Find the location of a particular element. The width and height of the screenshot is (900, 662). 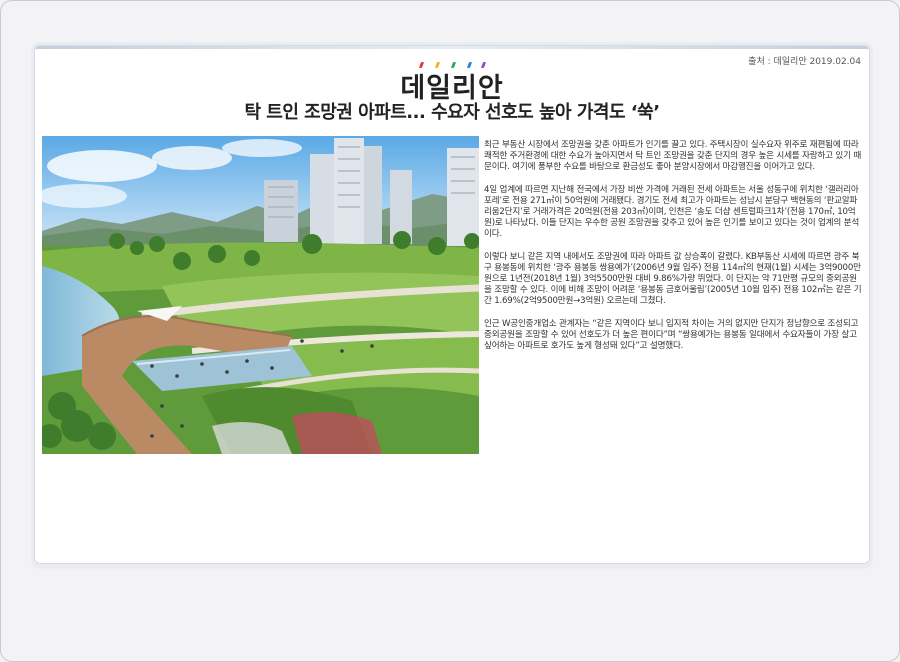

logo-dot-red is located at coordinates (421, 65).